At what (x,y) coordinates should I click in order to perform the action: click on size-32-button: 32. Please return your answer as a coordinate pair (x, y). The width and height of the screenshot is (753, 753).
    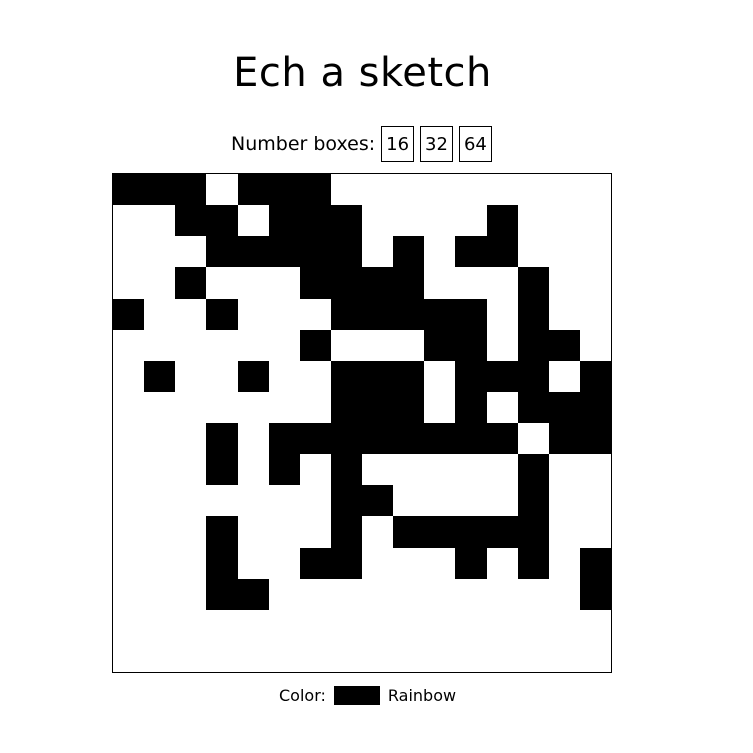
    Looking at the image, I should click on (436, 144).